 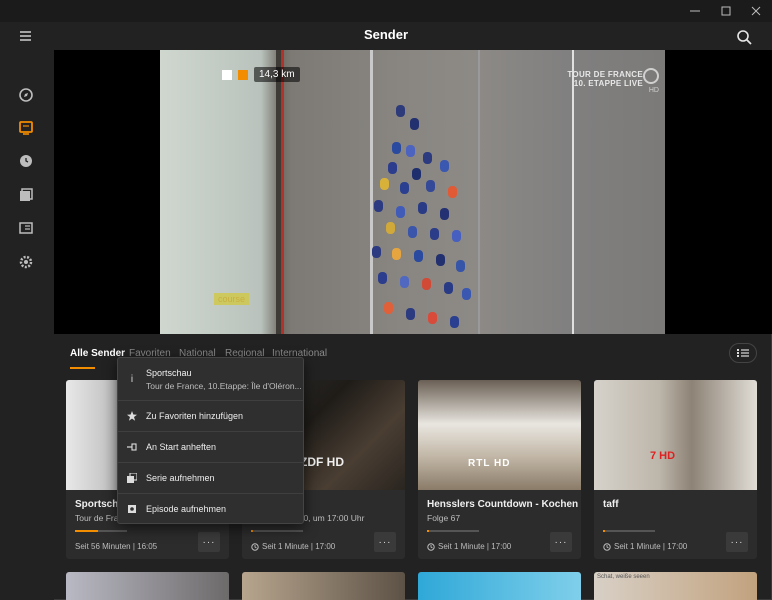 I want to click on page-title: Sender, so click(x=386, y=34).